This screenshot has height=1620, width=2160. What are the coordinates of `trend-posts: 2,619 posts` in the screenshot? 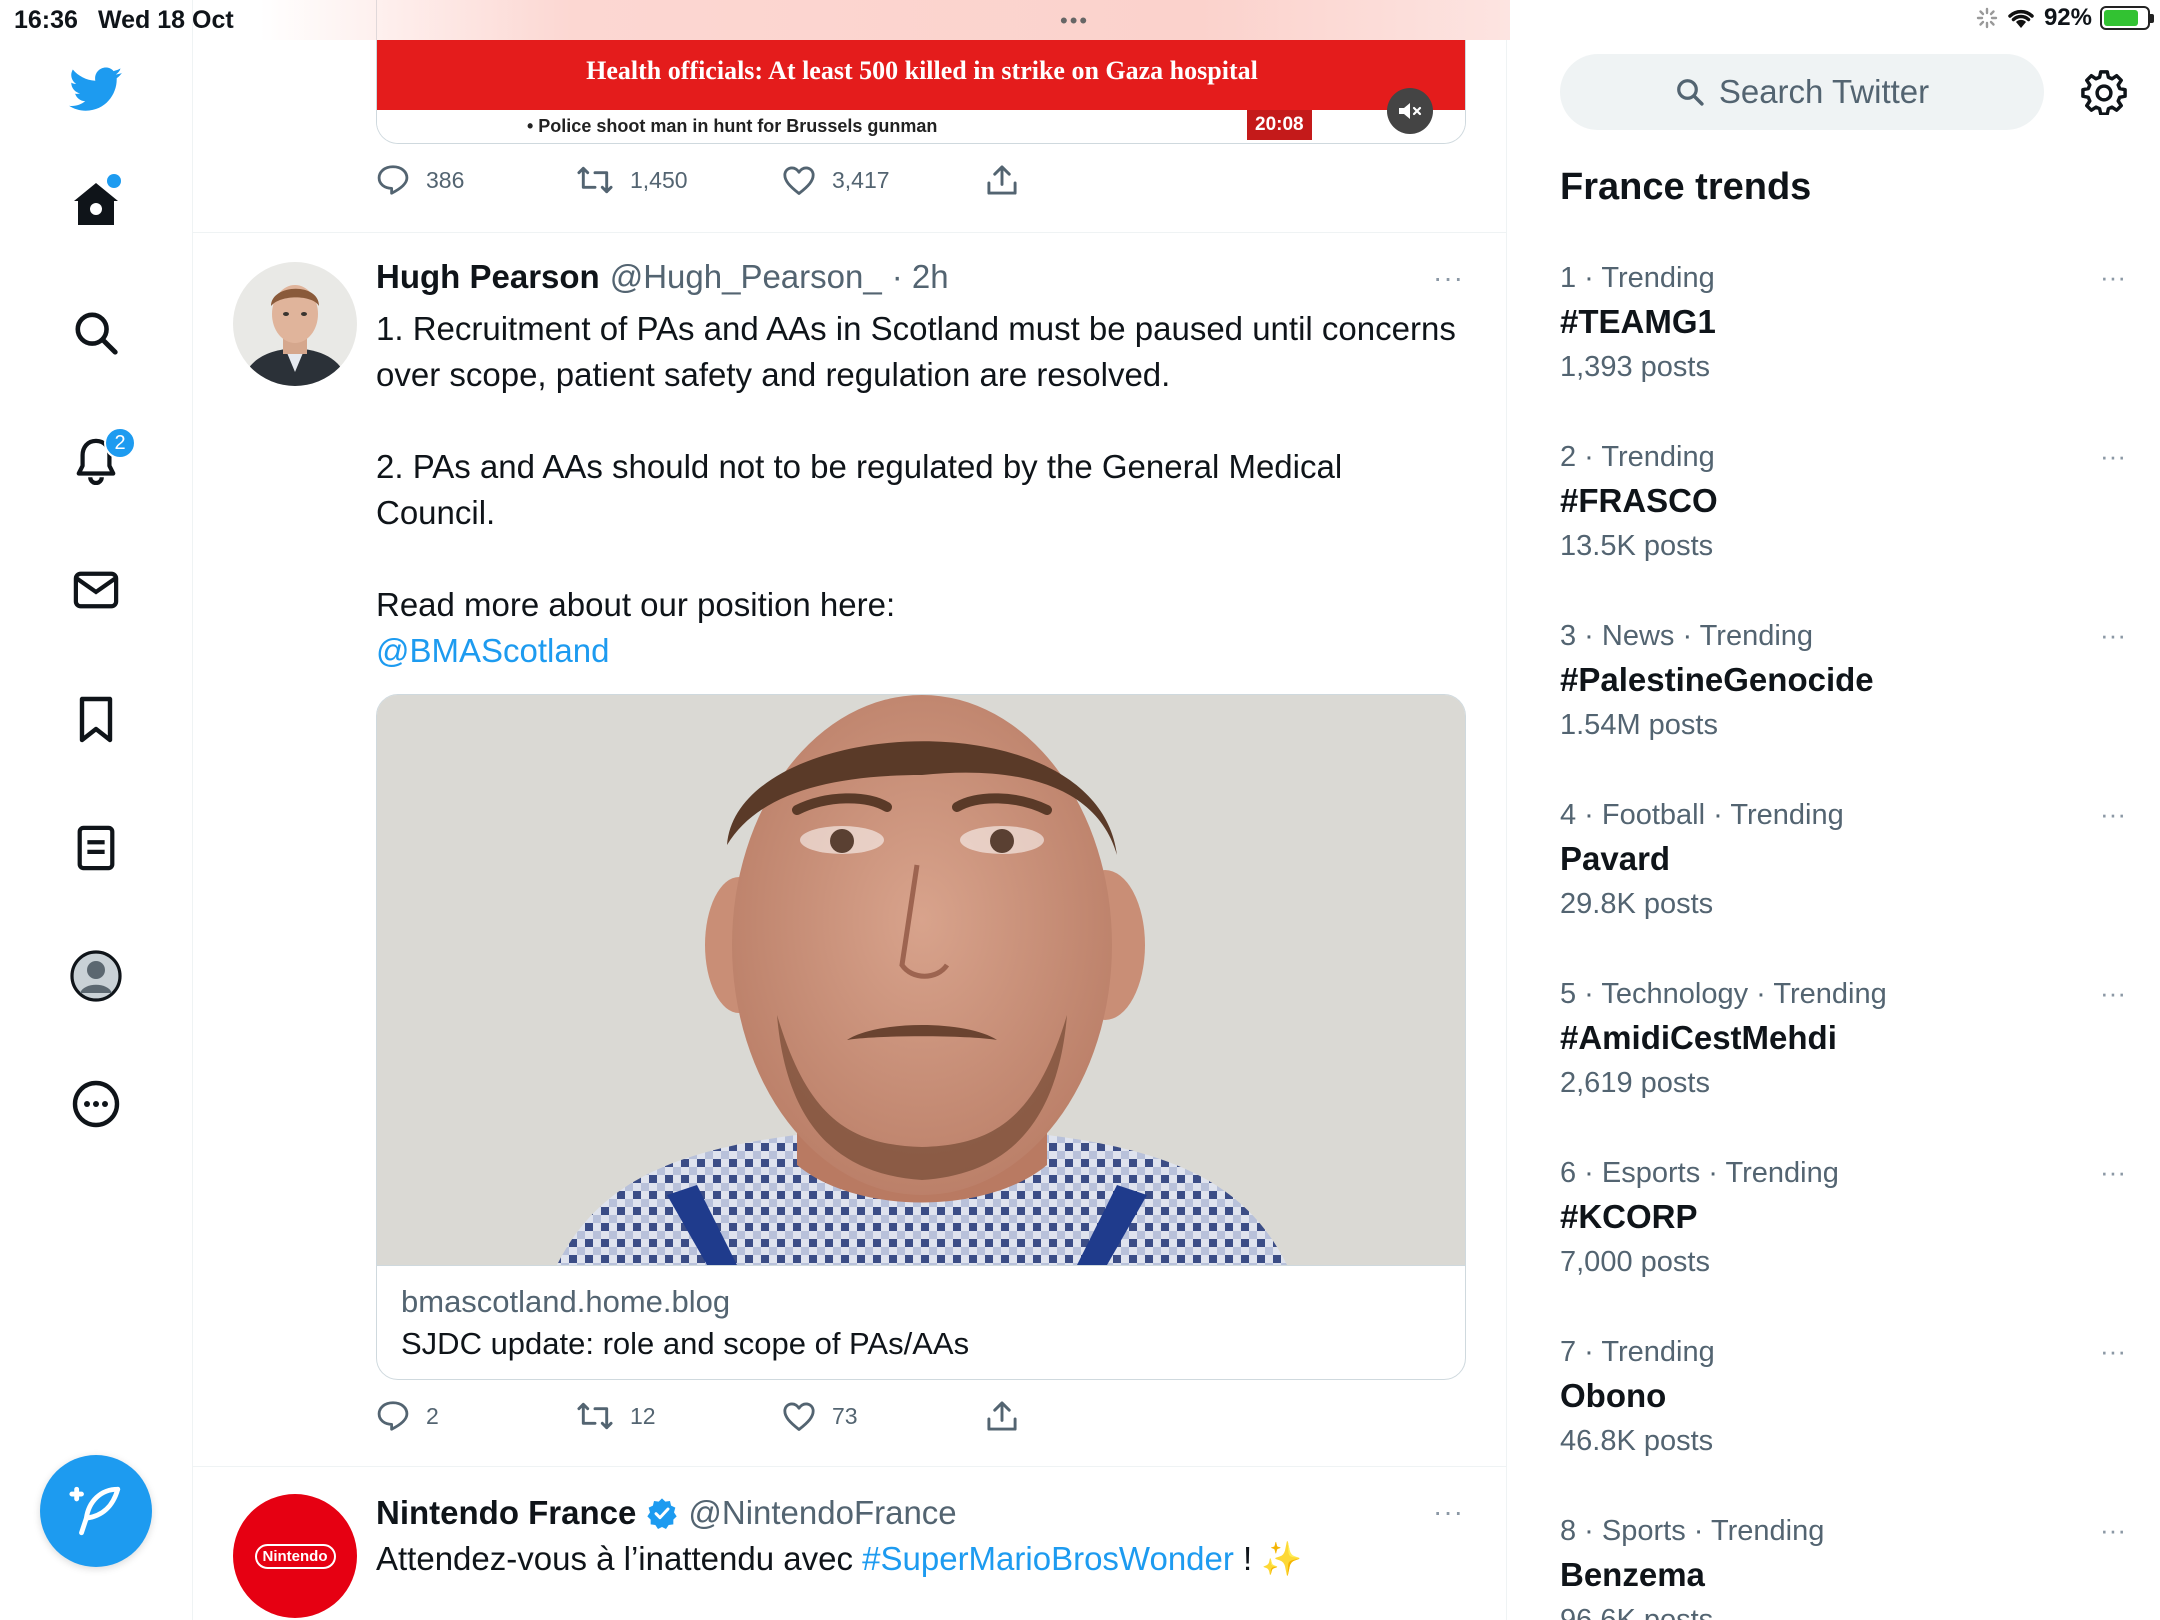 It's located at (1635, 1083).